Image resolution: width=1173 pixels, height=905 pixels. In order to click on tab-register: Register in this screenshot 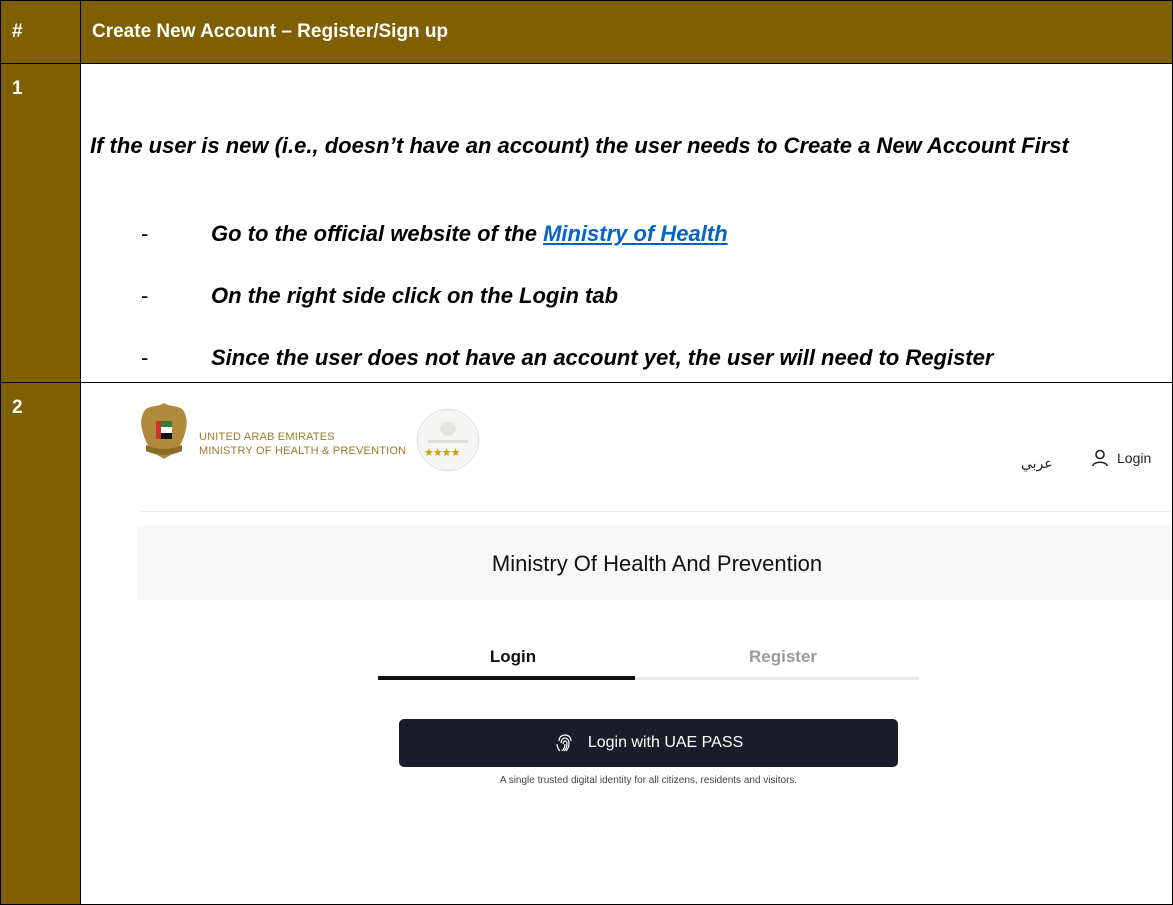, I will do `click(783, 657)`.